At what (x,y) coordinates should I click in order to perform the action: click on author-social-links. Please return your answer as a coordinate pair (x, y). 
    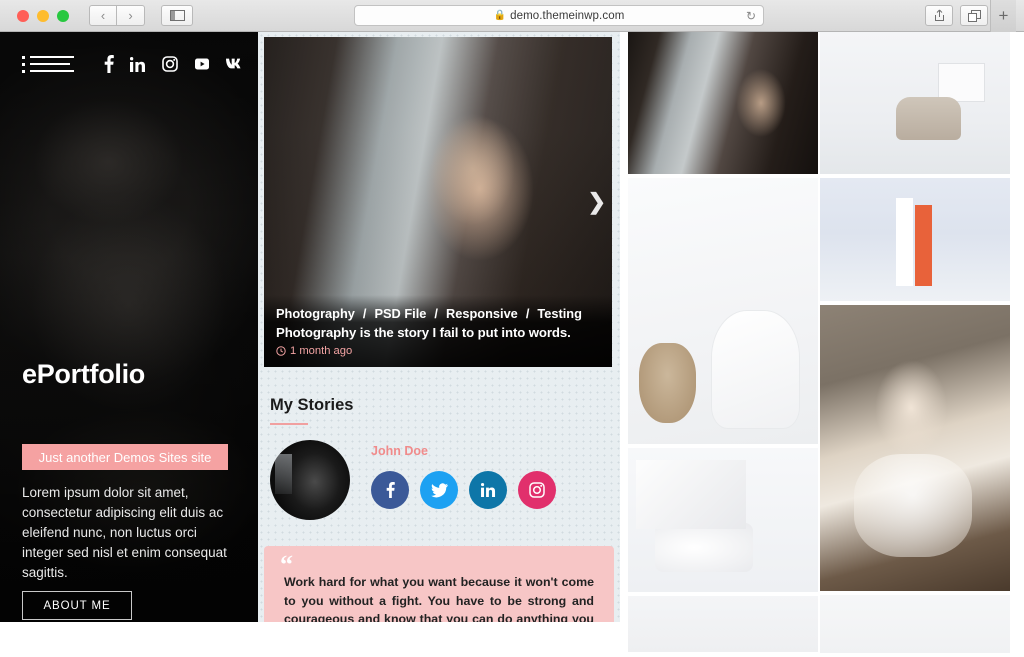
    Looking at the image, I should click on (463, 490).